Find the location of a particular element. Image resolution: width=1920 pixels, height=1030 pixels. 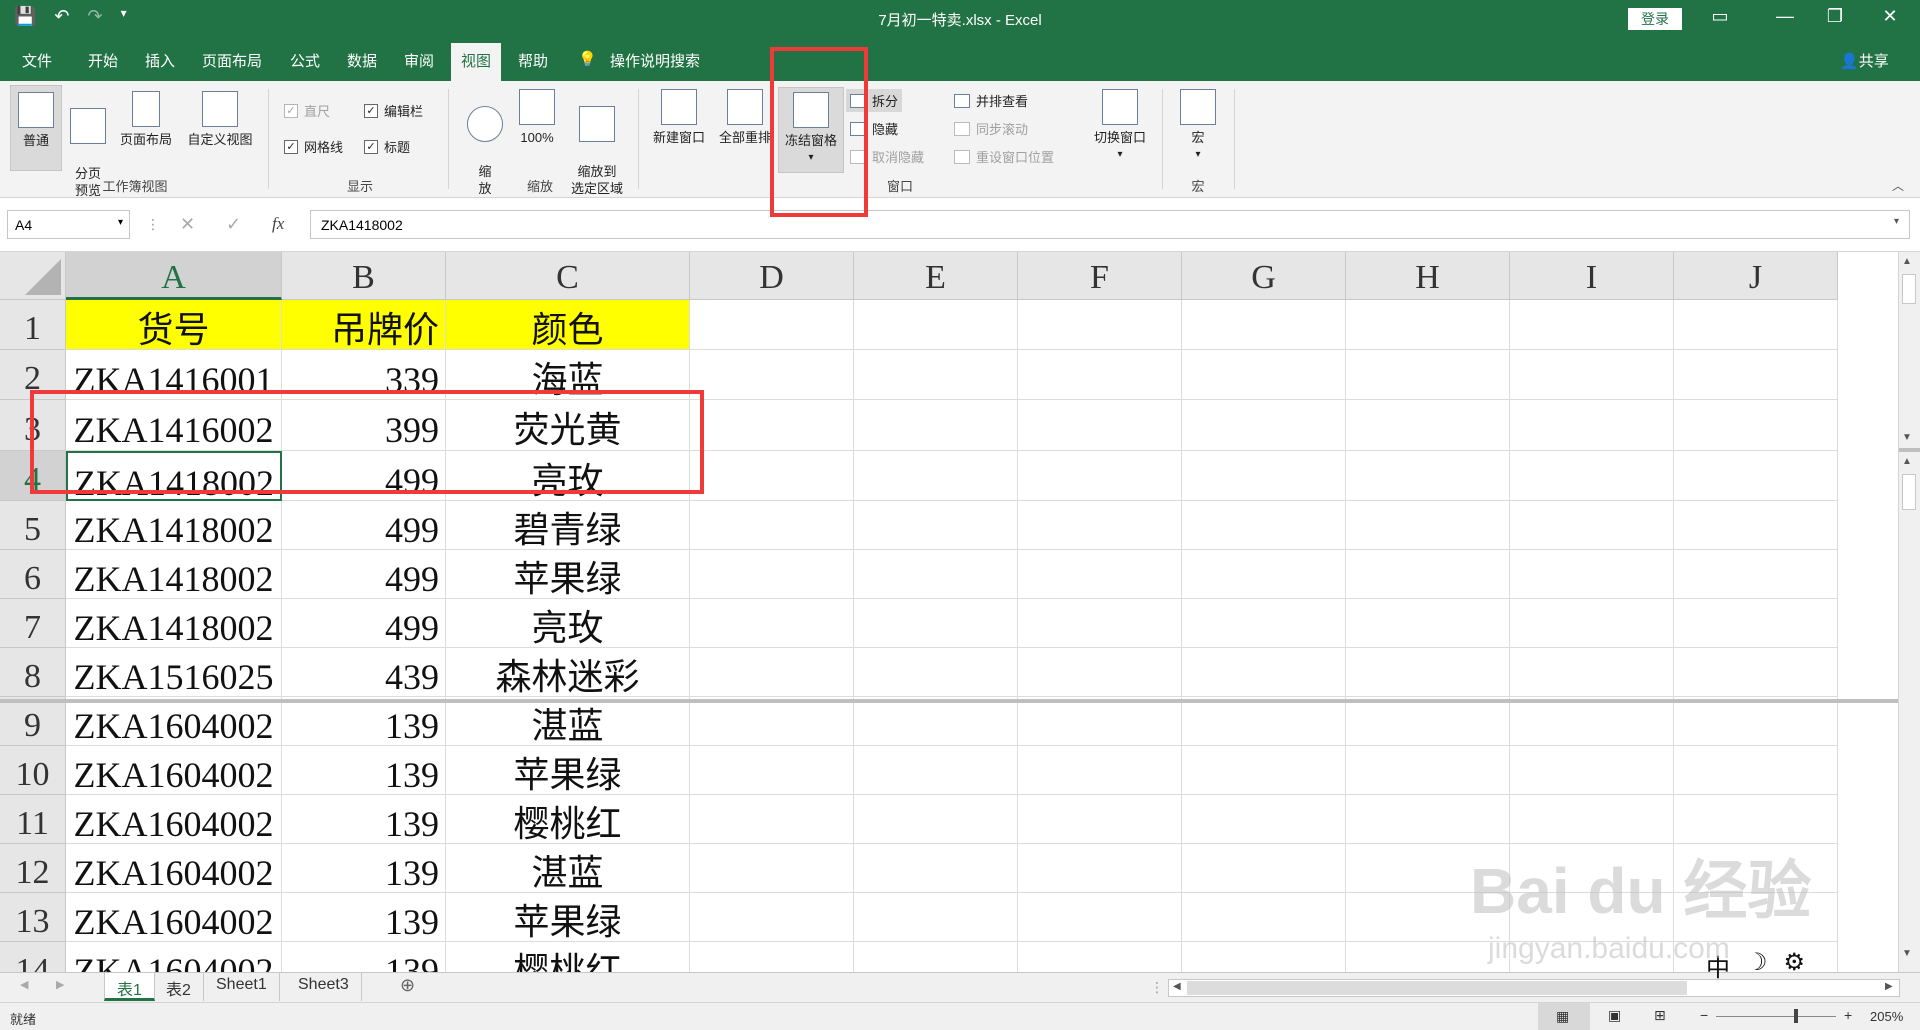

row-header: 7 is located at coordinates (33, 623).